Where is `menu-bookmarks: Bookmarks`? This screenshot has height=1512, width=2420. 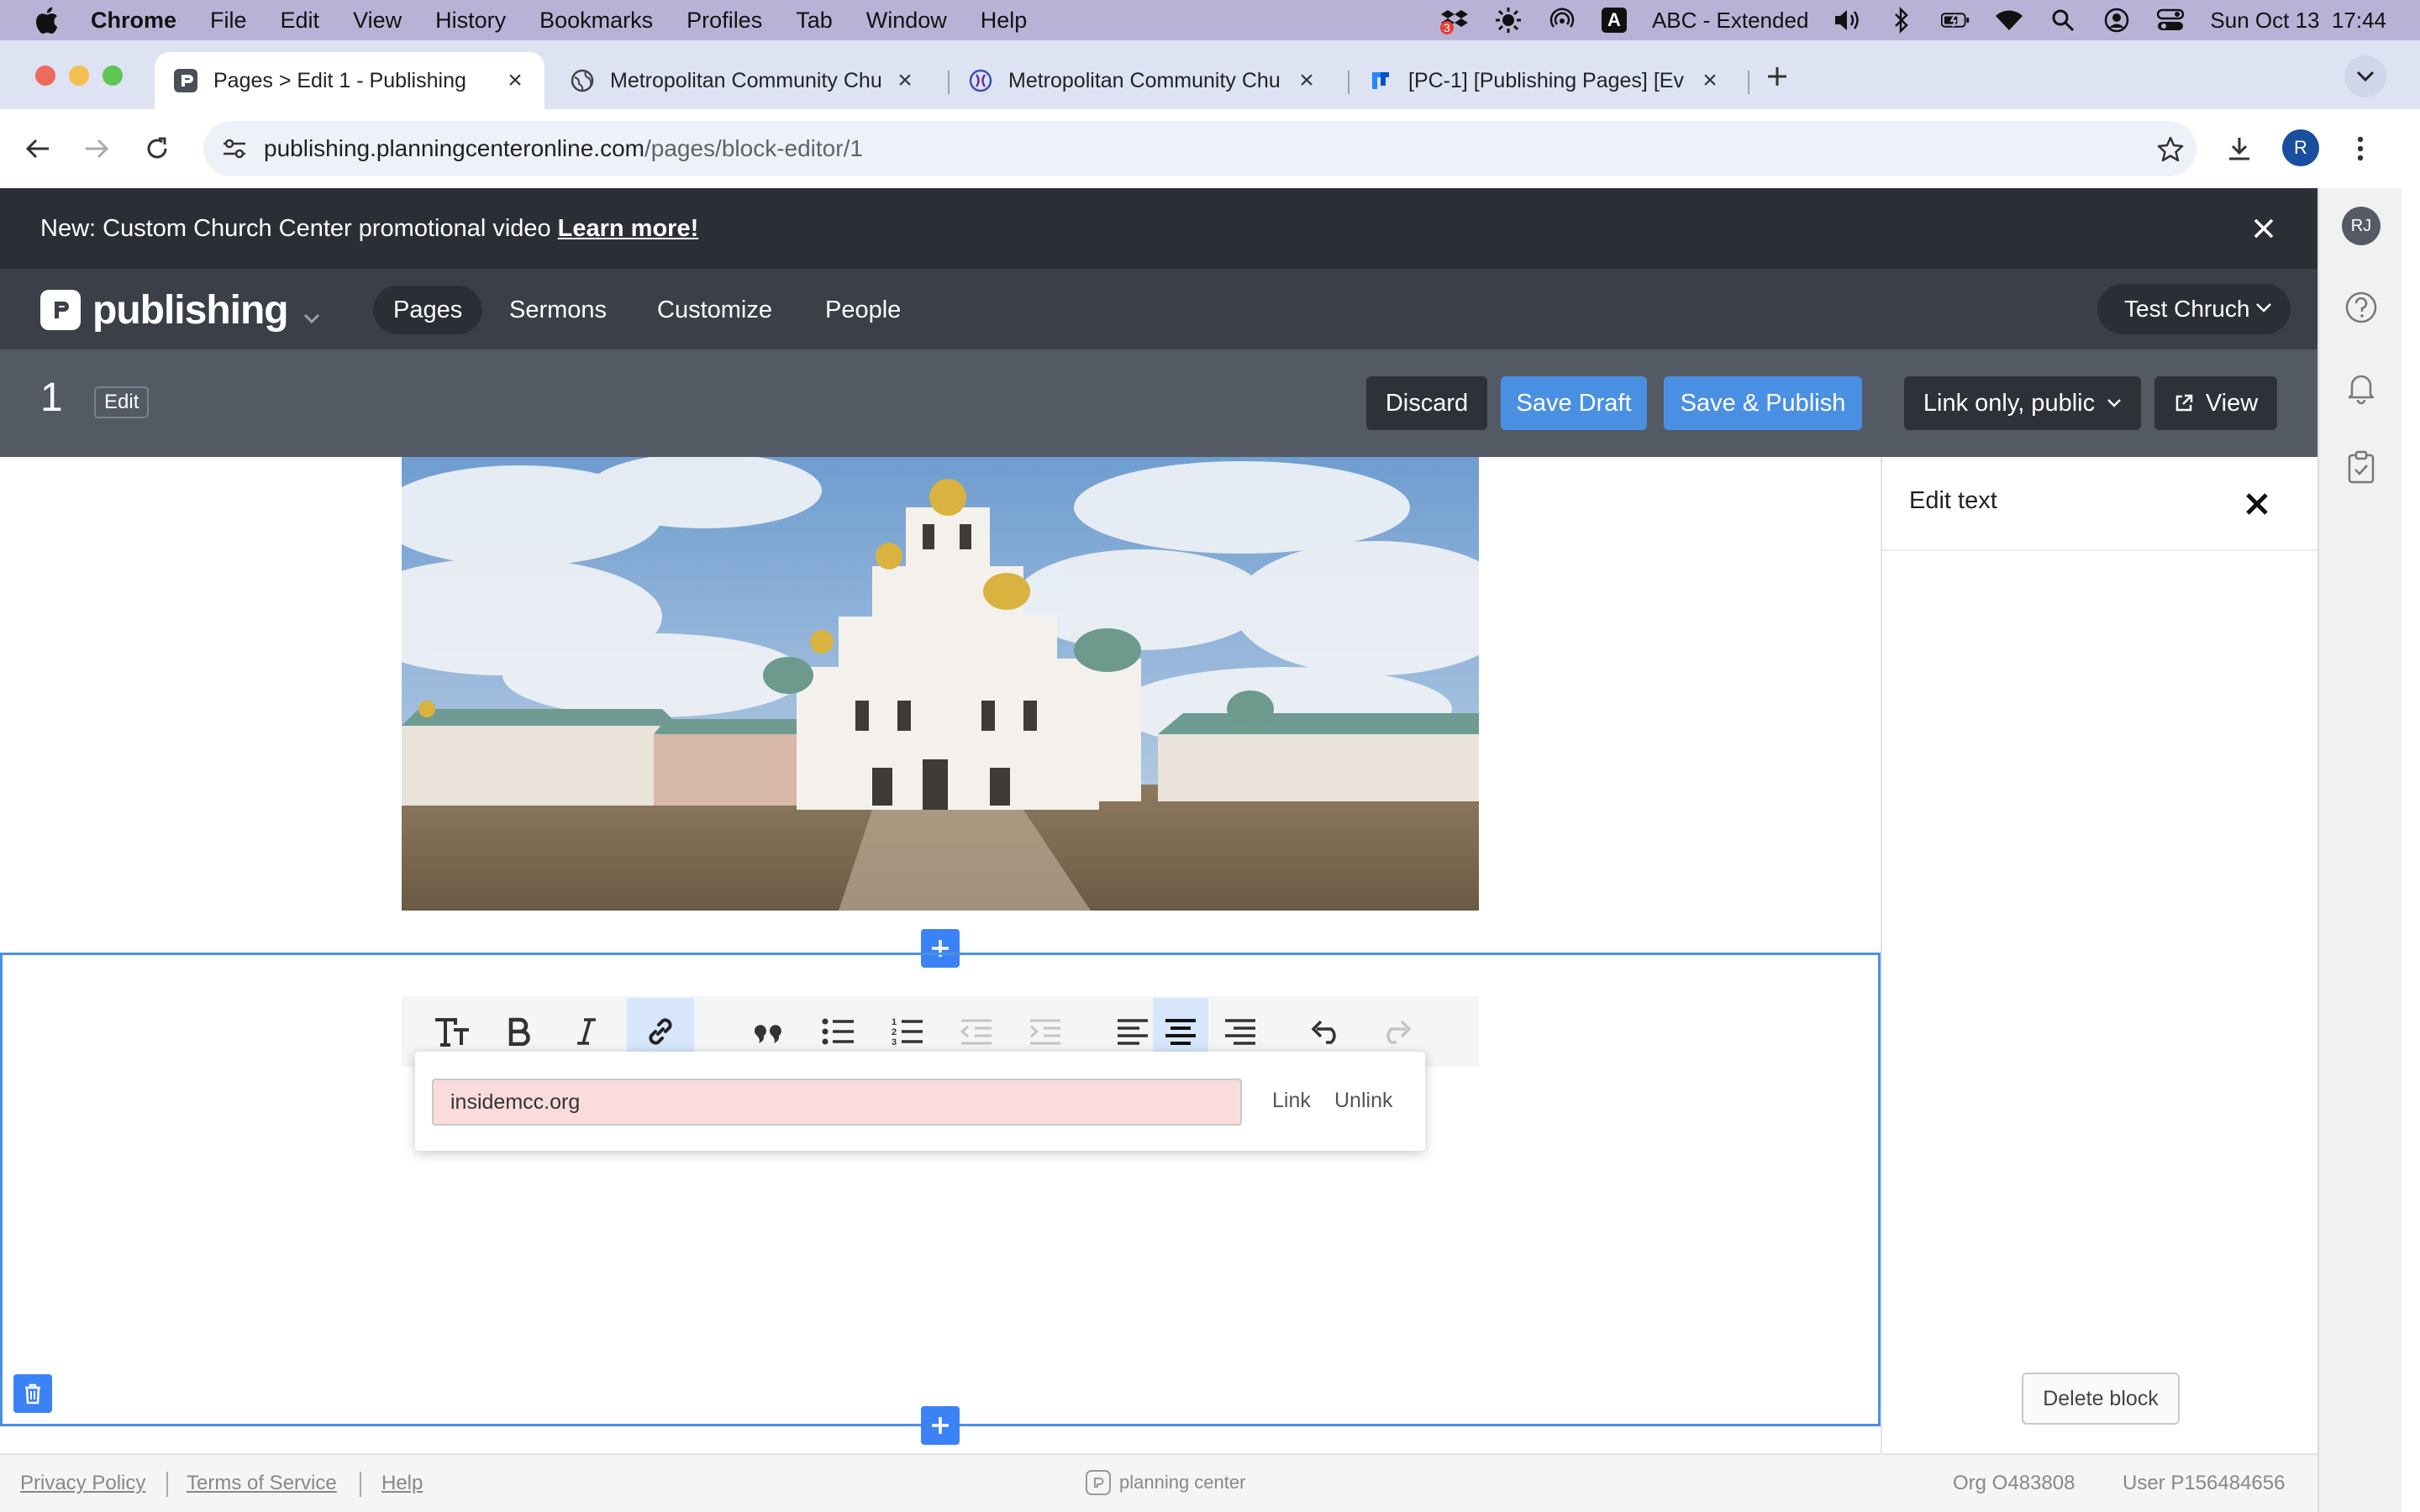 menu-bookmarks: Bookmarks is located at coordinates (596, 21).